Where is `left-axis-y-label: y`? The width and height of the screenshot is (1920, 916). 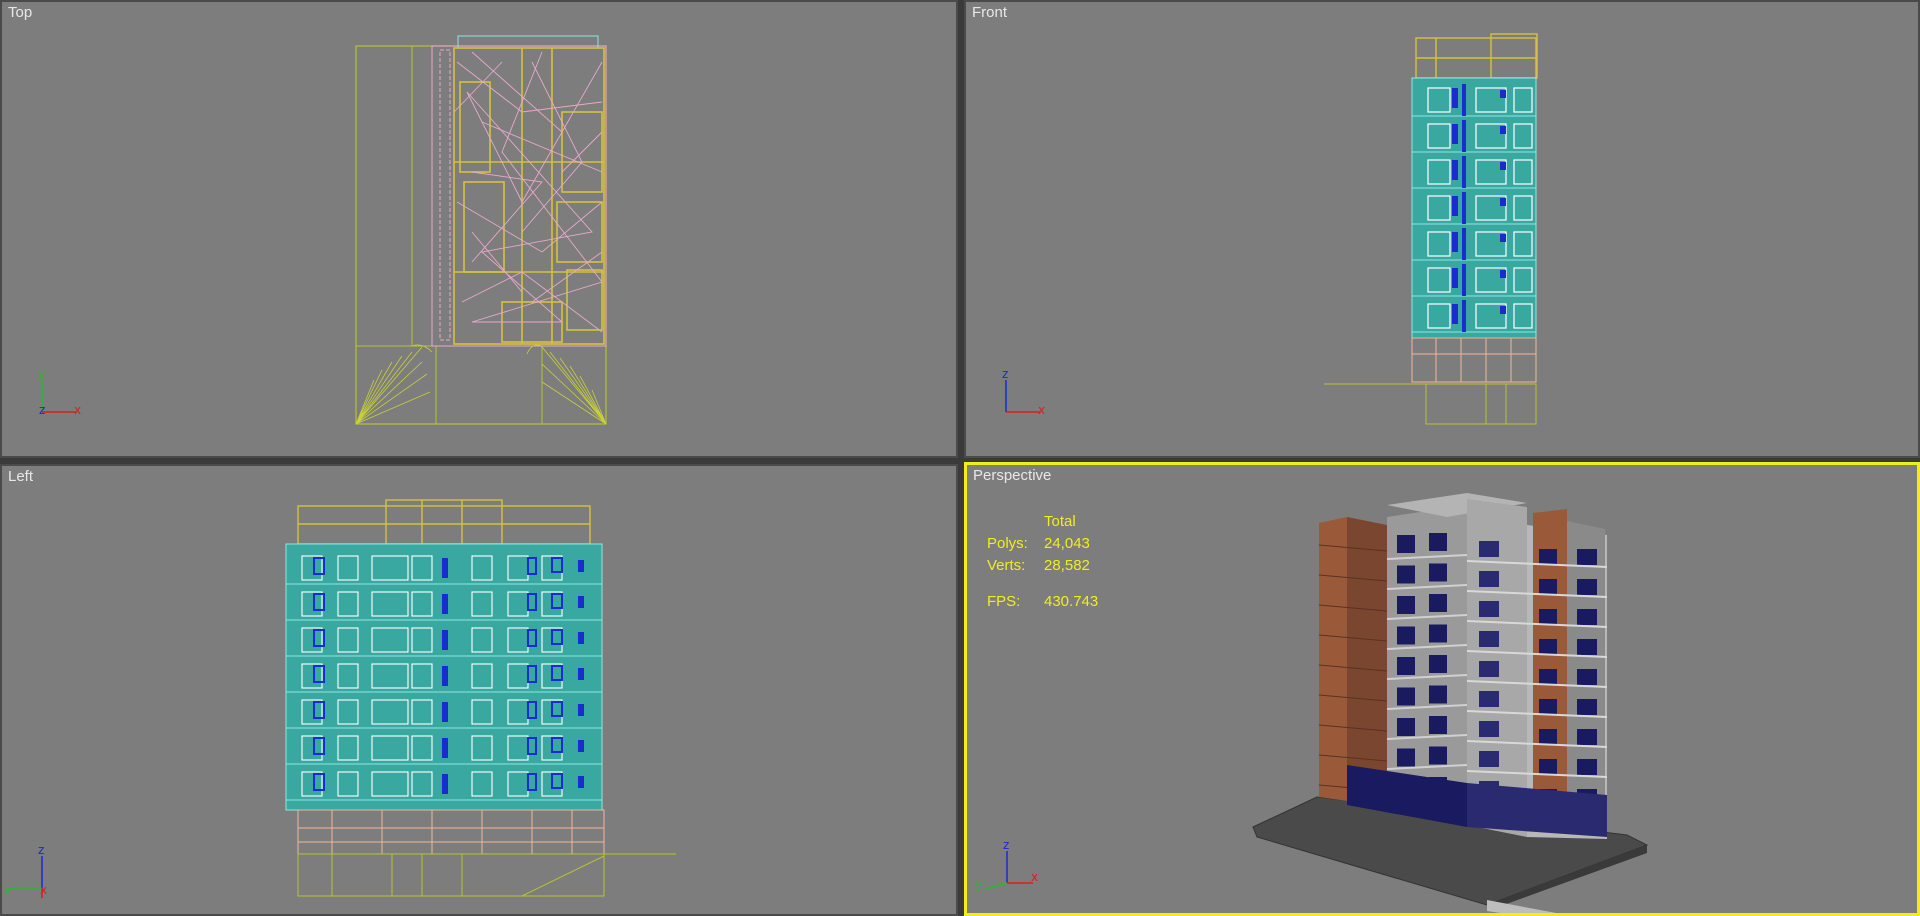 left-axis-y-label: y is located at coordinates (7, 890).